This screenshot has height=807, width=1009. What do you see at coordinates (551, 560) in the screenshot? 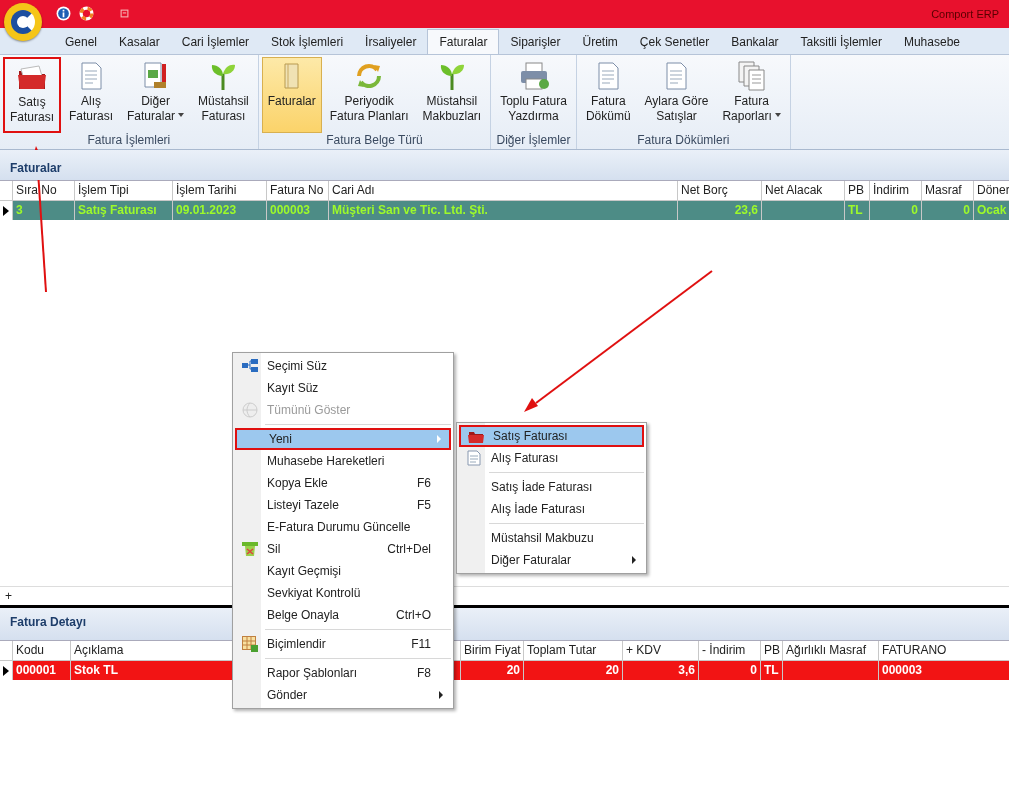
I see `menu-item: Diğer Faturalar` at bounding box center [551, 560].